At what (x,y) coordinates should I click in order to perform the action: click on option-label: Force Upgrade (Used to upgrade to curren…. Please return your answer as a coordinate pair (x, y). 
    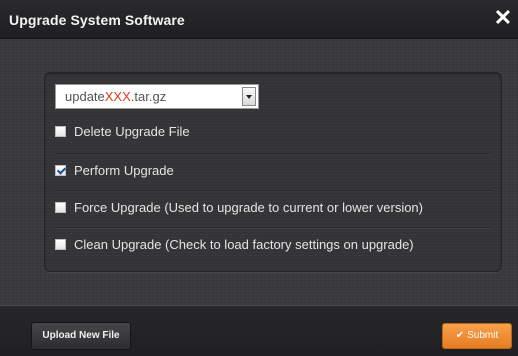
    Looking at the image, I should click on (248, 207).